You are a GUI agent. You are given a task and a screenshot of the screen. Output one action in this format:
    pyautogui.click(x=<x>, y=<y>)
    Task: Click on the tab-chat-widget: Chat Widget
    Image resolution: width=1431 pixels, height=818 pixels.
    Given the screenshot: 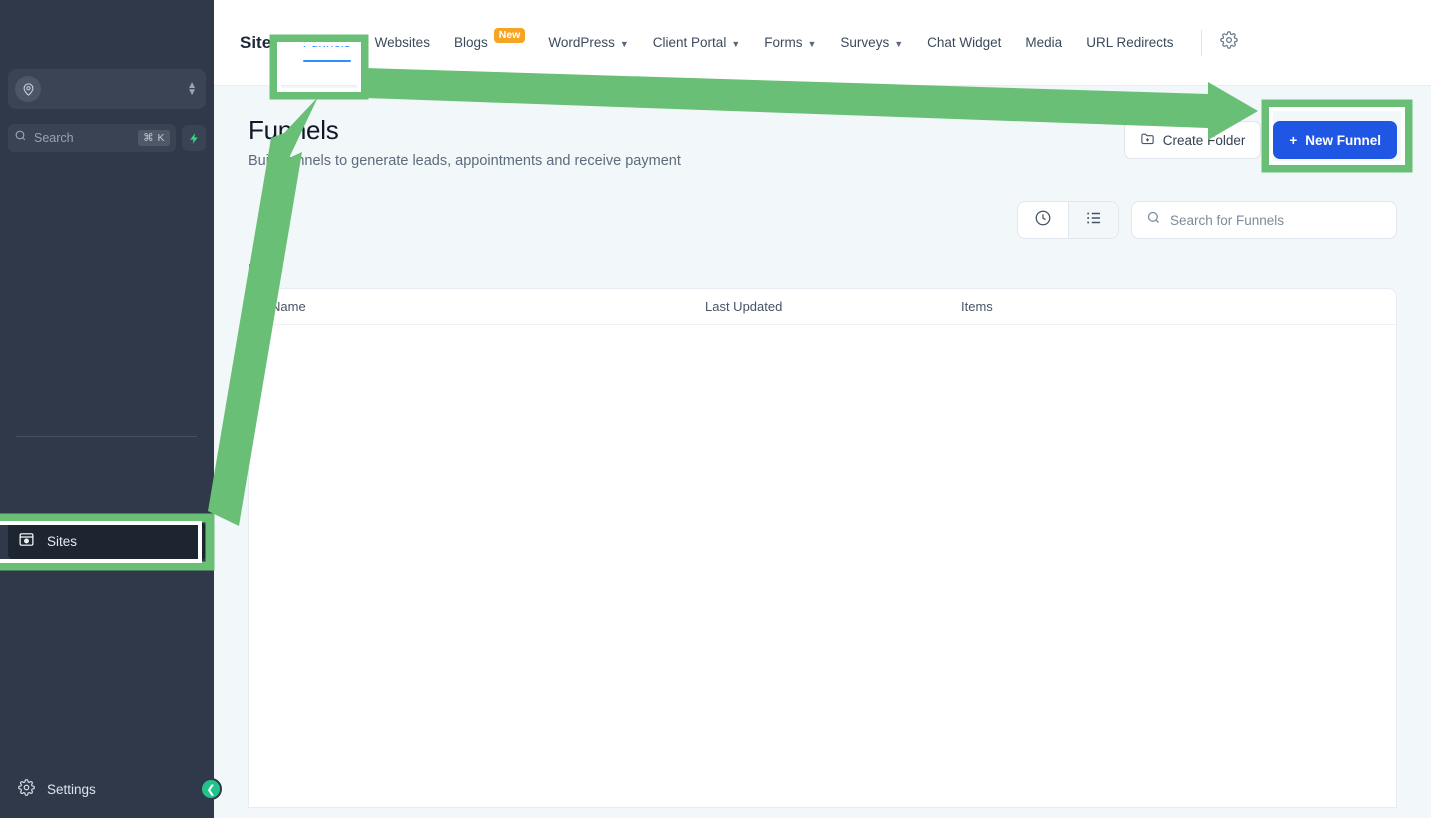 What is the action you would take?
    pyautogui.click(x=964, y=42)
    